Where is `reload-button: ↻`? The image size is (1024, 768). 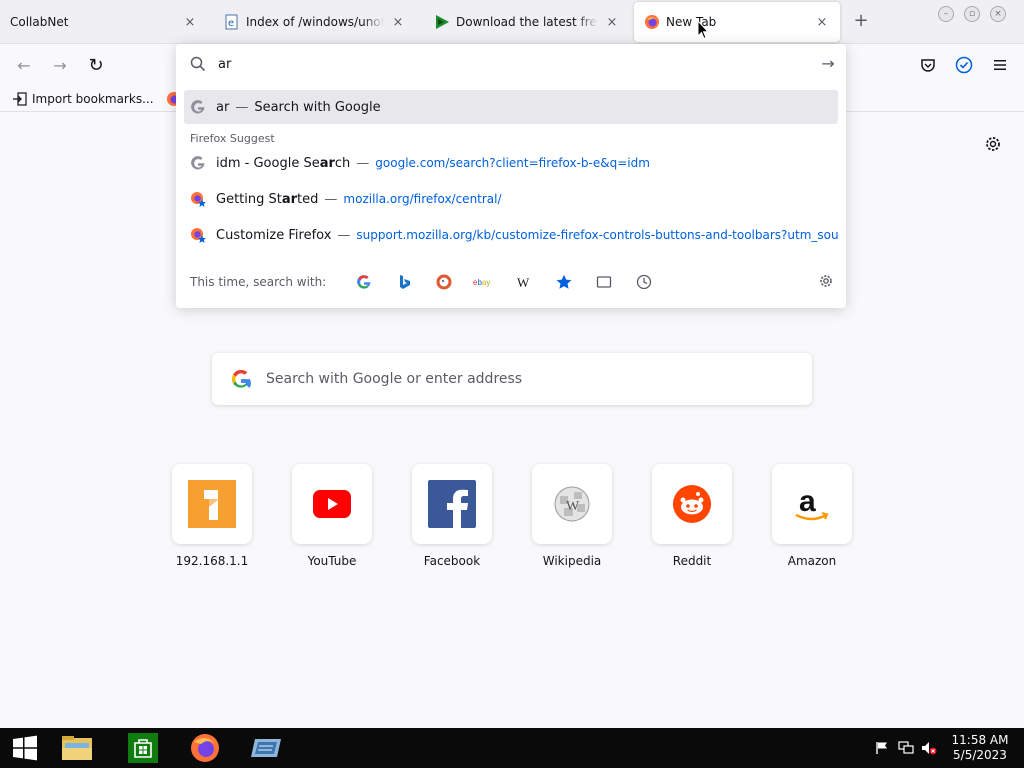 reload-button: ↻ is located at coordinates (96, 65).